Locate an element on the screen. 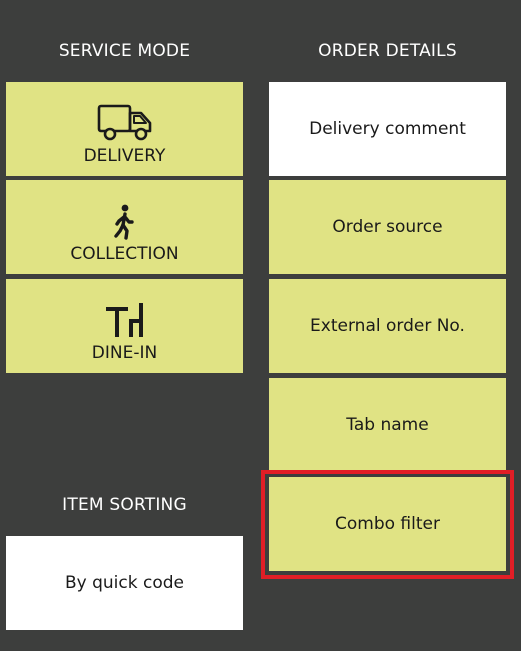 This screenshot has height=651, width=521. tab-name-button: Tab name is located at coordinates (387, 425).